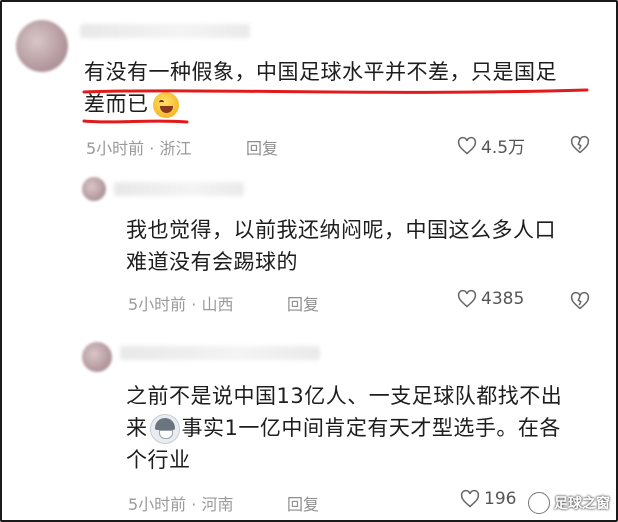 The height and width of the screenshot is (522, 618). I want to click on comment-2-meta: 5小时前 · 山西, so click(180, 303).